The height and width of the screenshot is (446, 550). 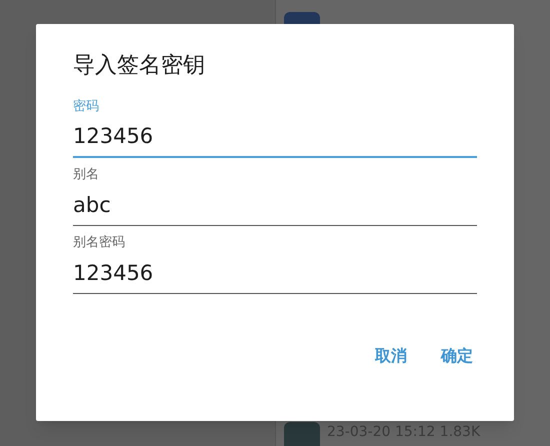 I want to click on field-label: 别名密码, so click(x=99, y=243).